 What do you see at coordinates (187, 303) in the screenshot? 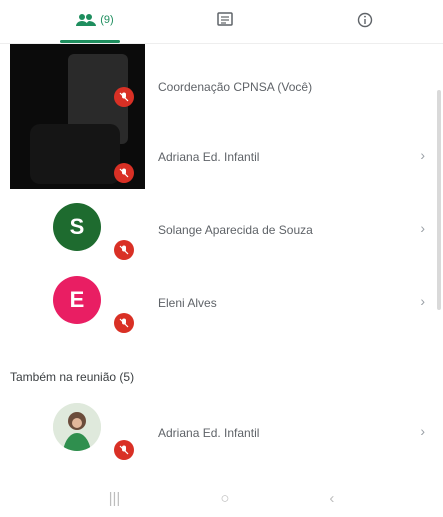
I see `participant-name: Eleni Alves` at bounding box center [187, 303].